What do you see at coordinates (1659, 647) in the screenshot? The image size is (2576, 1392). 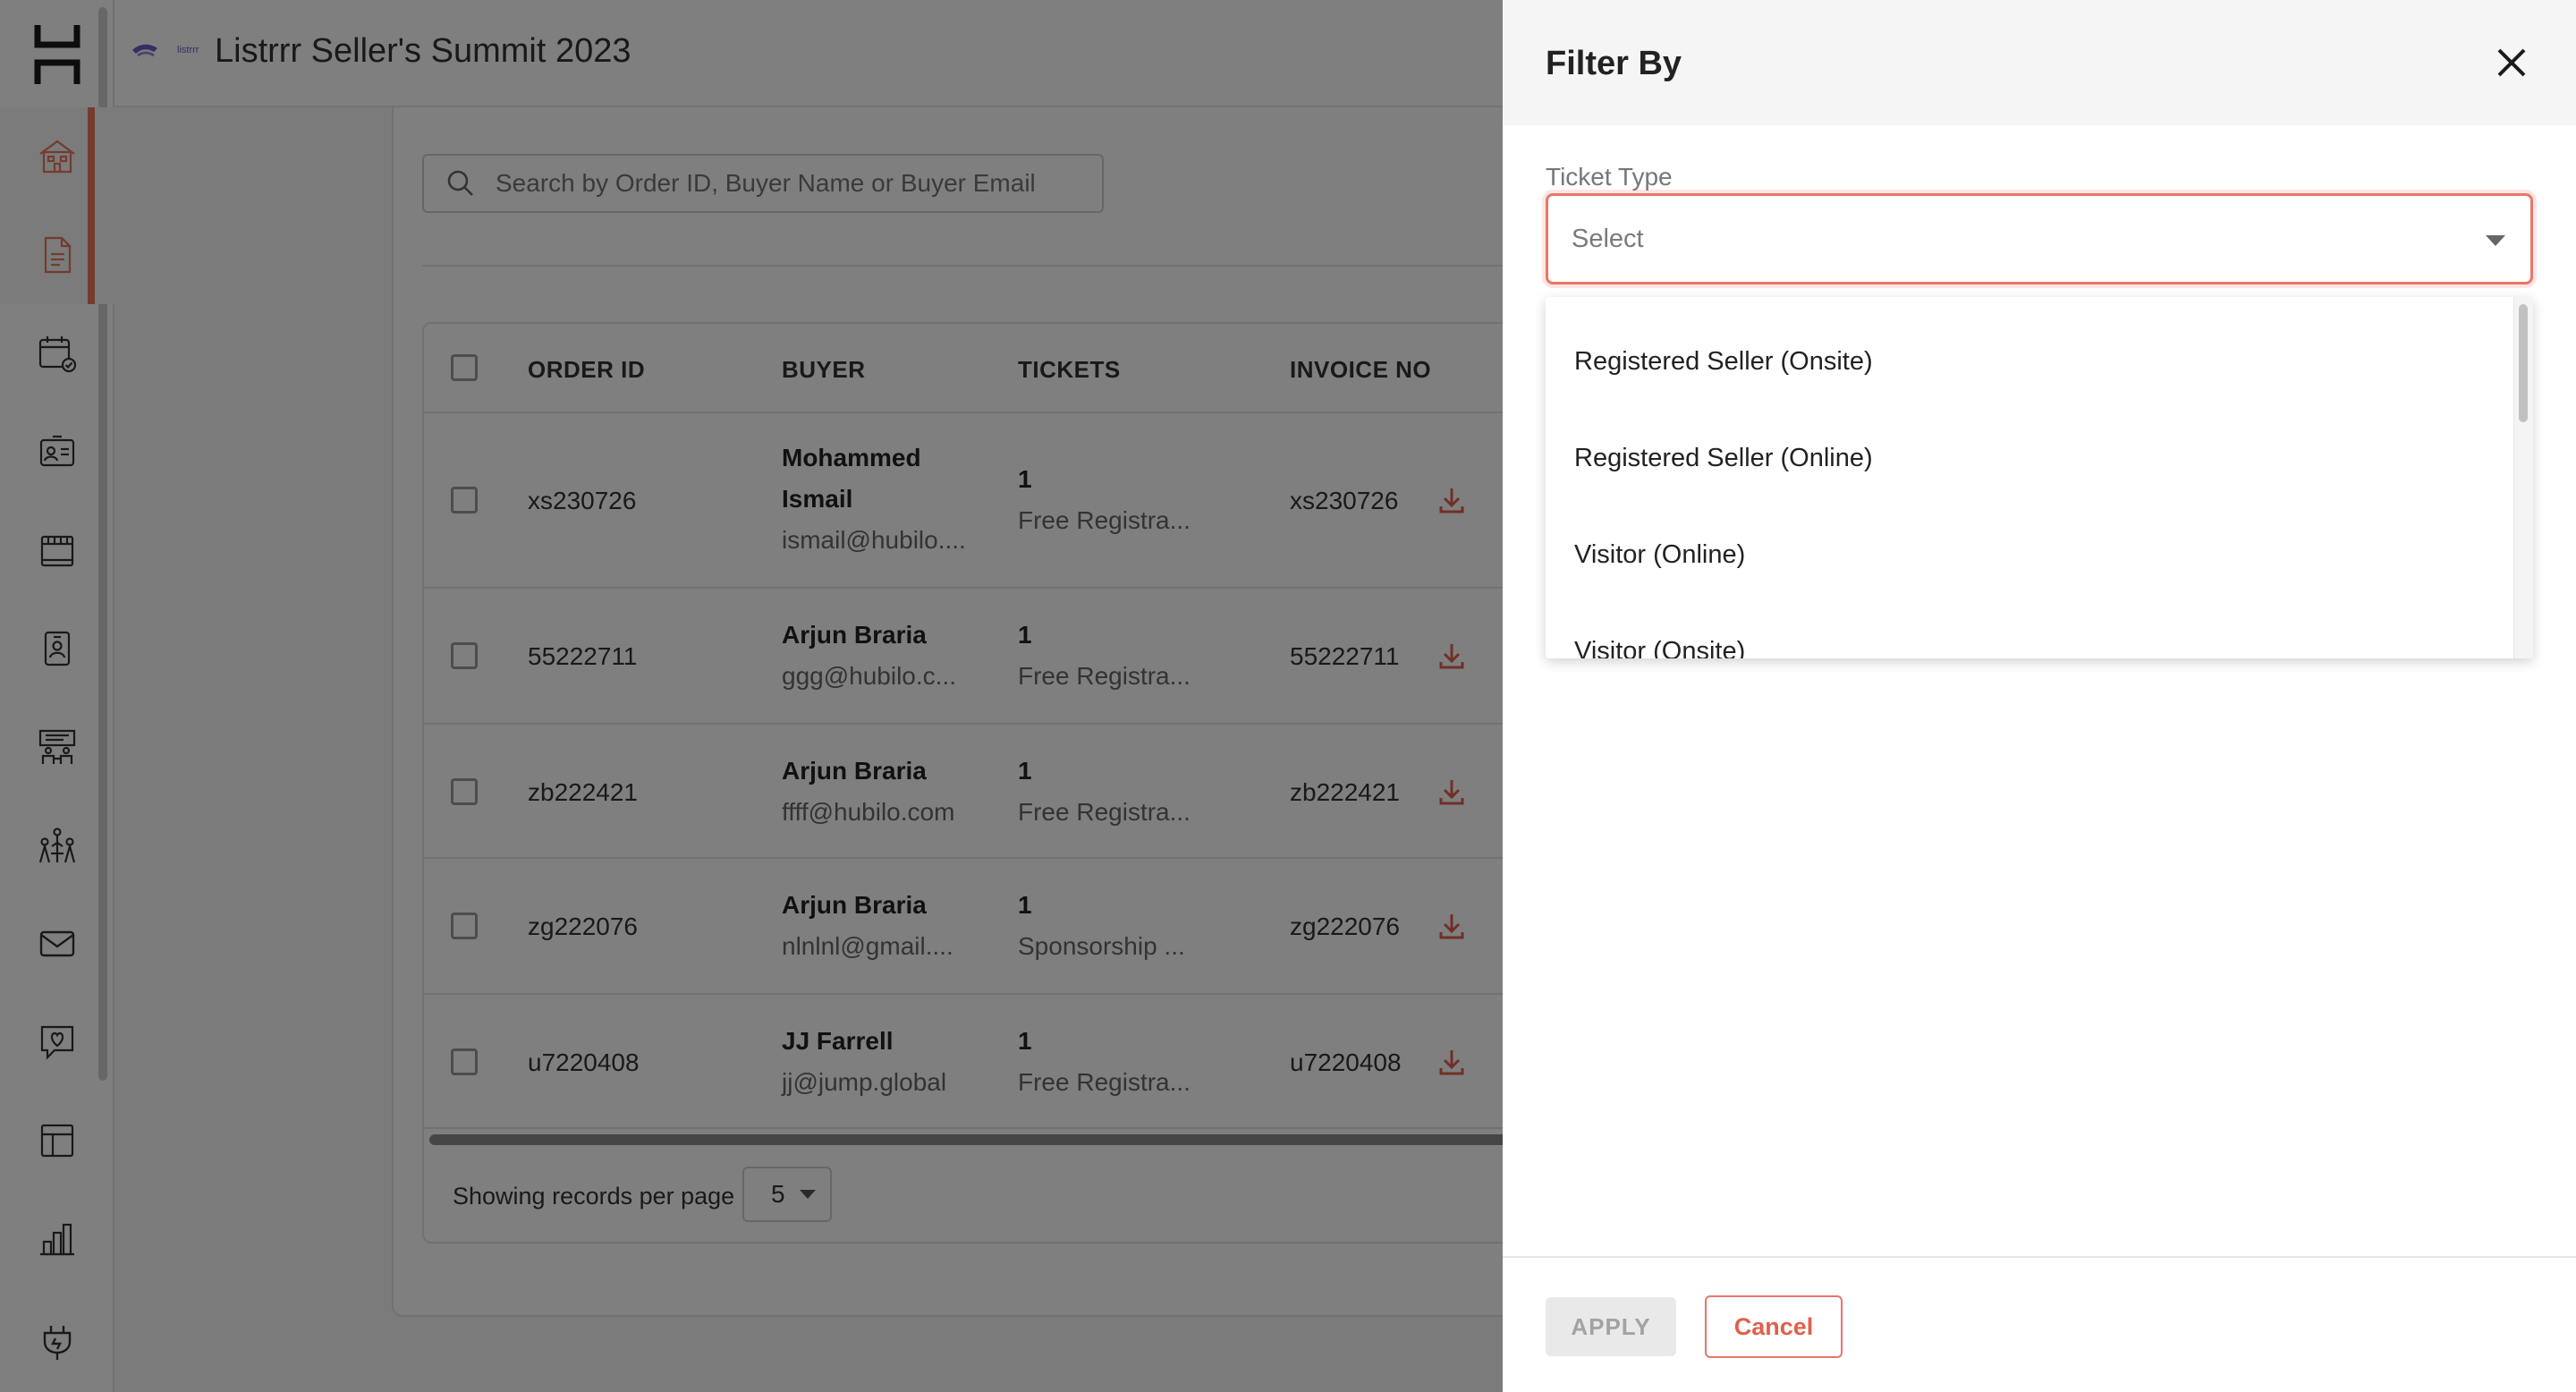 I see `dropdown-option: Visitor (Onsite)` at bounding box center [1659, 647].